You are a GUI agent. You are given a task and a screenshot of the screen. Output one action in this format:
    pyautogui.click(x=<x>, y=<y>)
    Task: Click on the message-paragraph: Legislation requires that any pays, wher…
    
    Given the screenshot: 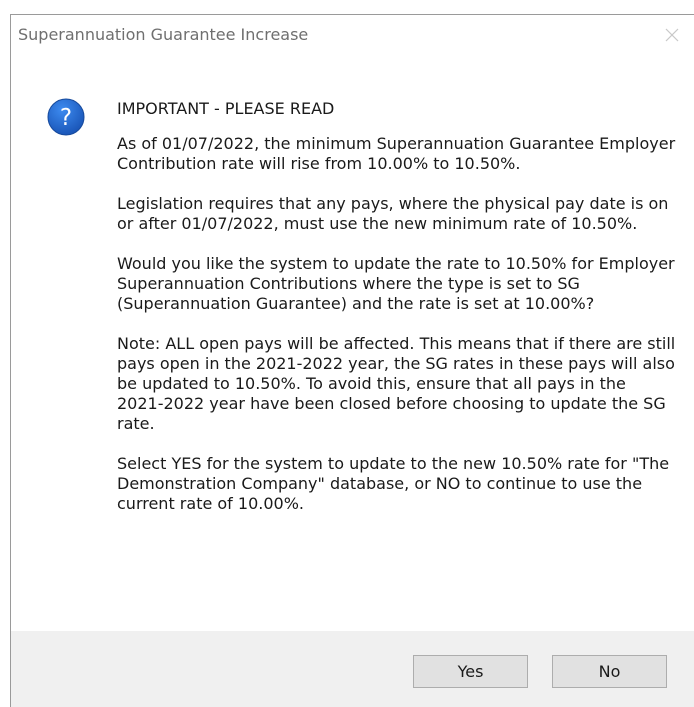 What is the action you would take?
    pyautogui.click(x=393, y=213)
    